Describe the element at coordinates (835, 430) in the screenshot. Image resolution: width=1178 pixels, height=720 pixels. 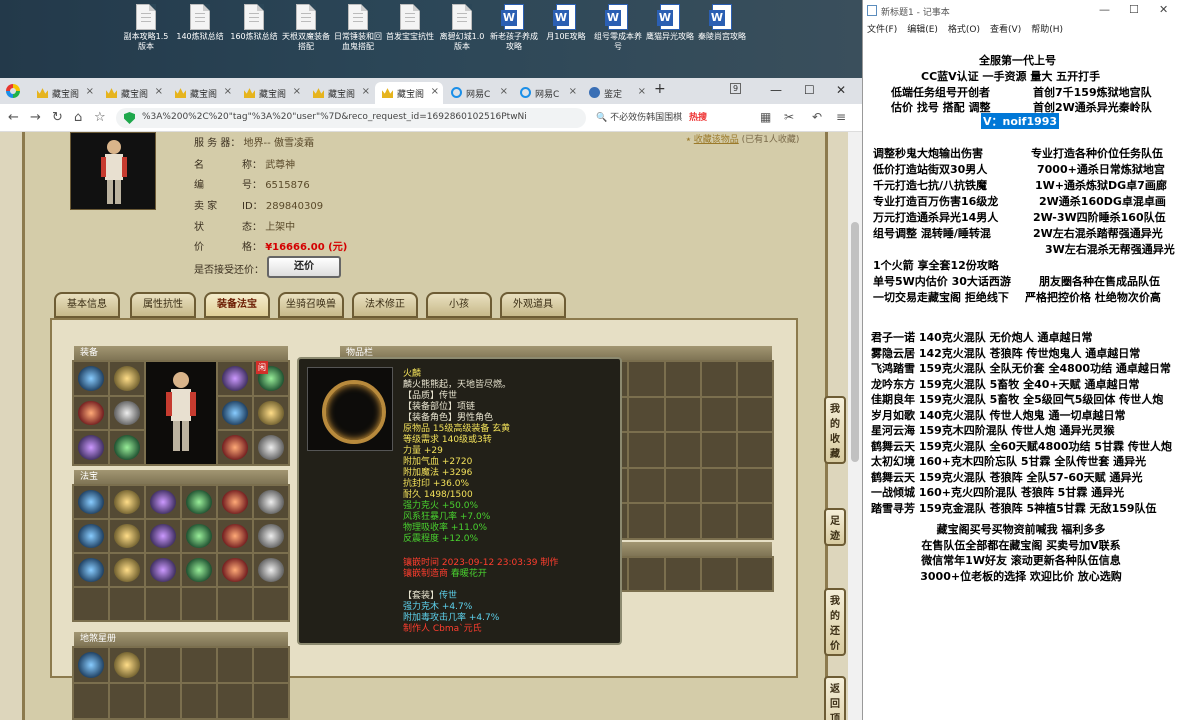
I see `side-button: 我的收藏` at that location.